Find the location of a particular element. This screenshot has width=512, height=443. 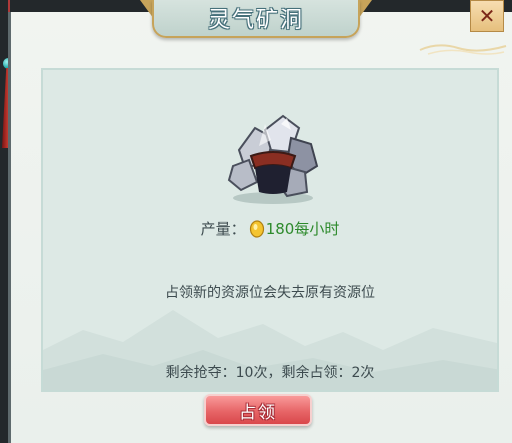

close-button: ✕ is located at coordinates (487, 16).